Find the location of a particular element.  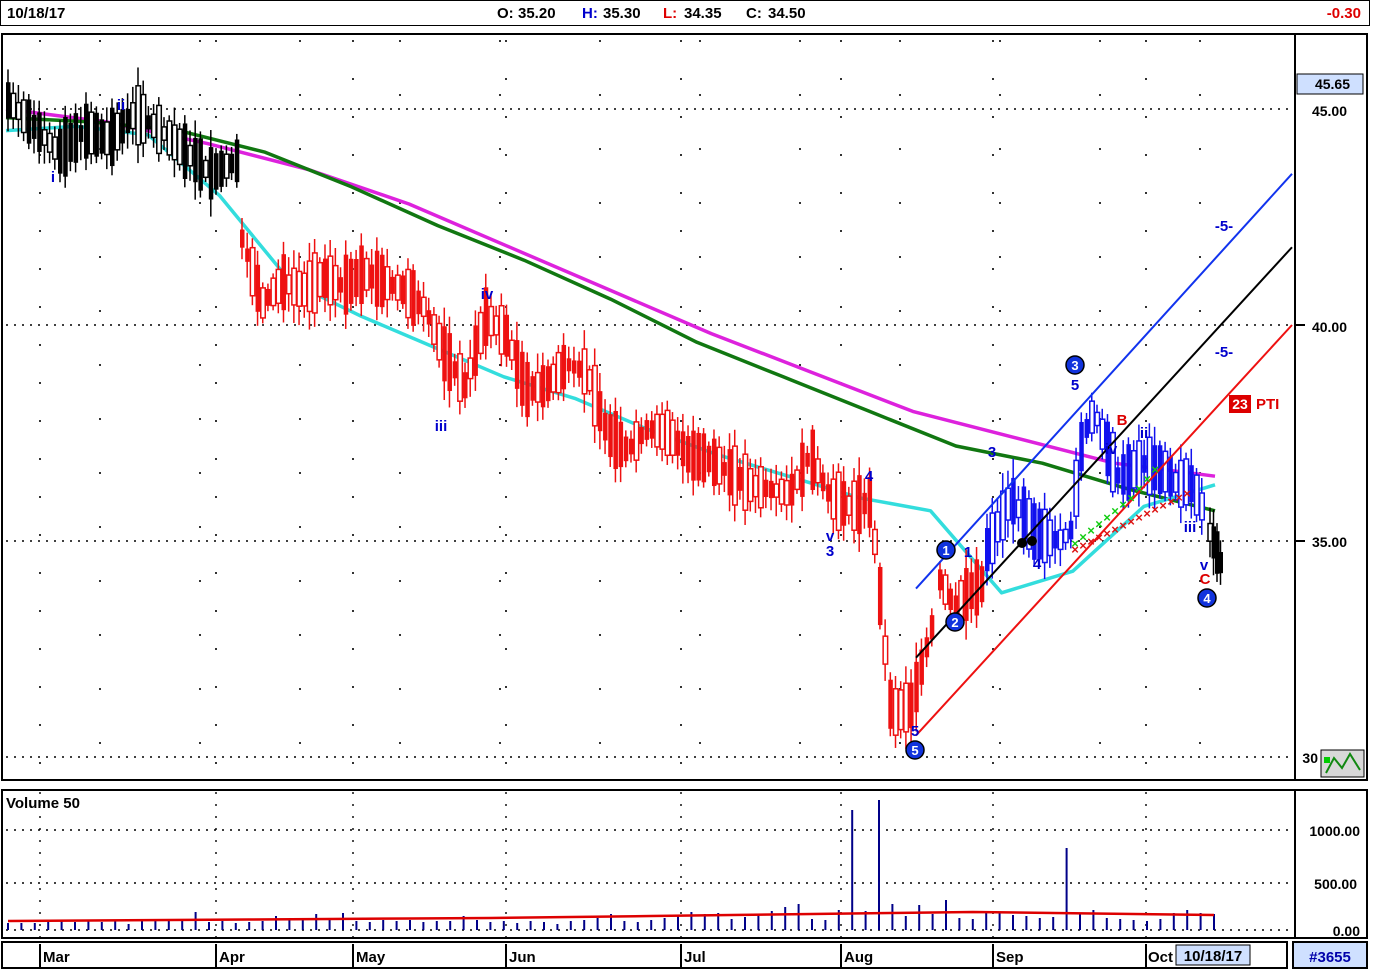

close-label: C: is located at coordinates (754, 13).